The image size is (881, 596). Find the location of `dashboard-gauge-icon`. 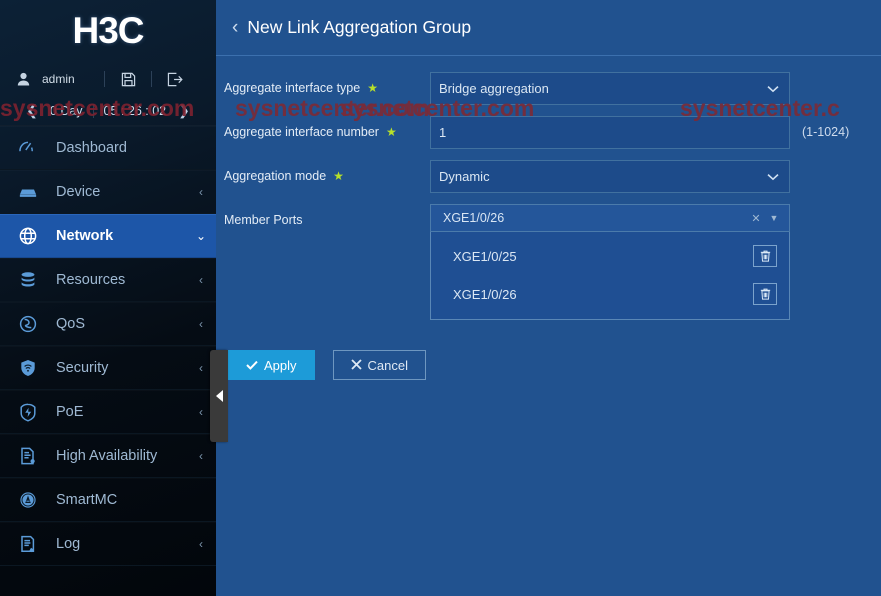

dashboard-gauge-icon is located at coordinates (28, 148).